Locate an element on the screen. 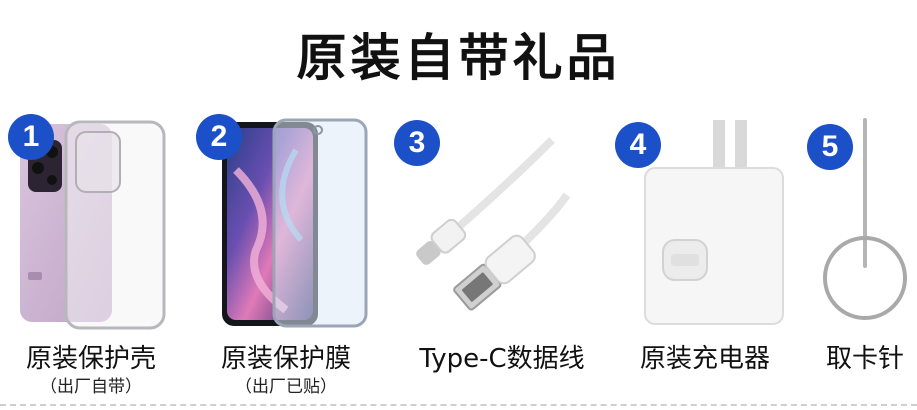 The image size is (917, 410). number-badge: 3 is located at coordinates (417, 143).